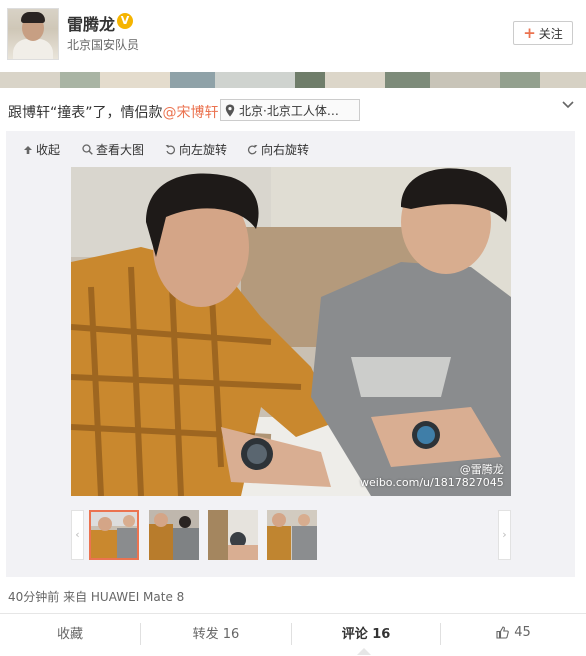 Image resolution: width=586 pixels, height=656 pixels. Describe the element at coordinates (77, 535) in the screenshot. I see `thumbnail-prev-button: ‹` at that location.